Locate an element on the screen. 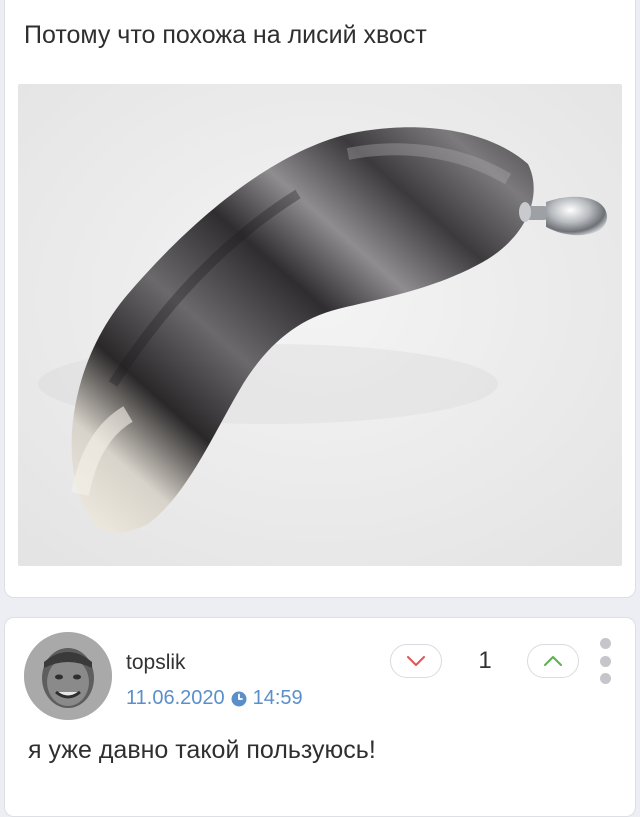 This screenshot has height=817, width=640. chevron-up-icon is located at coordinates (553, 661).